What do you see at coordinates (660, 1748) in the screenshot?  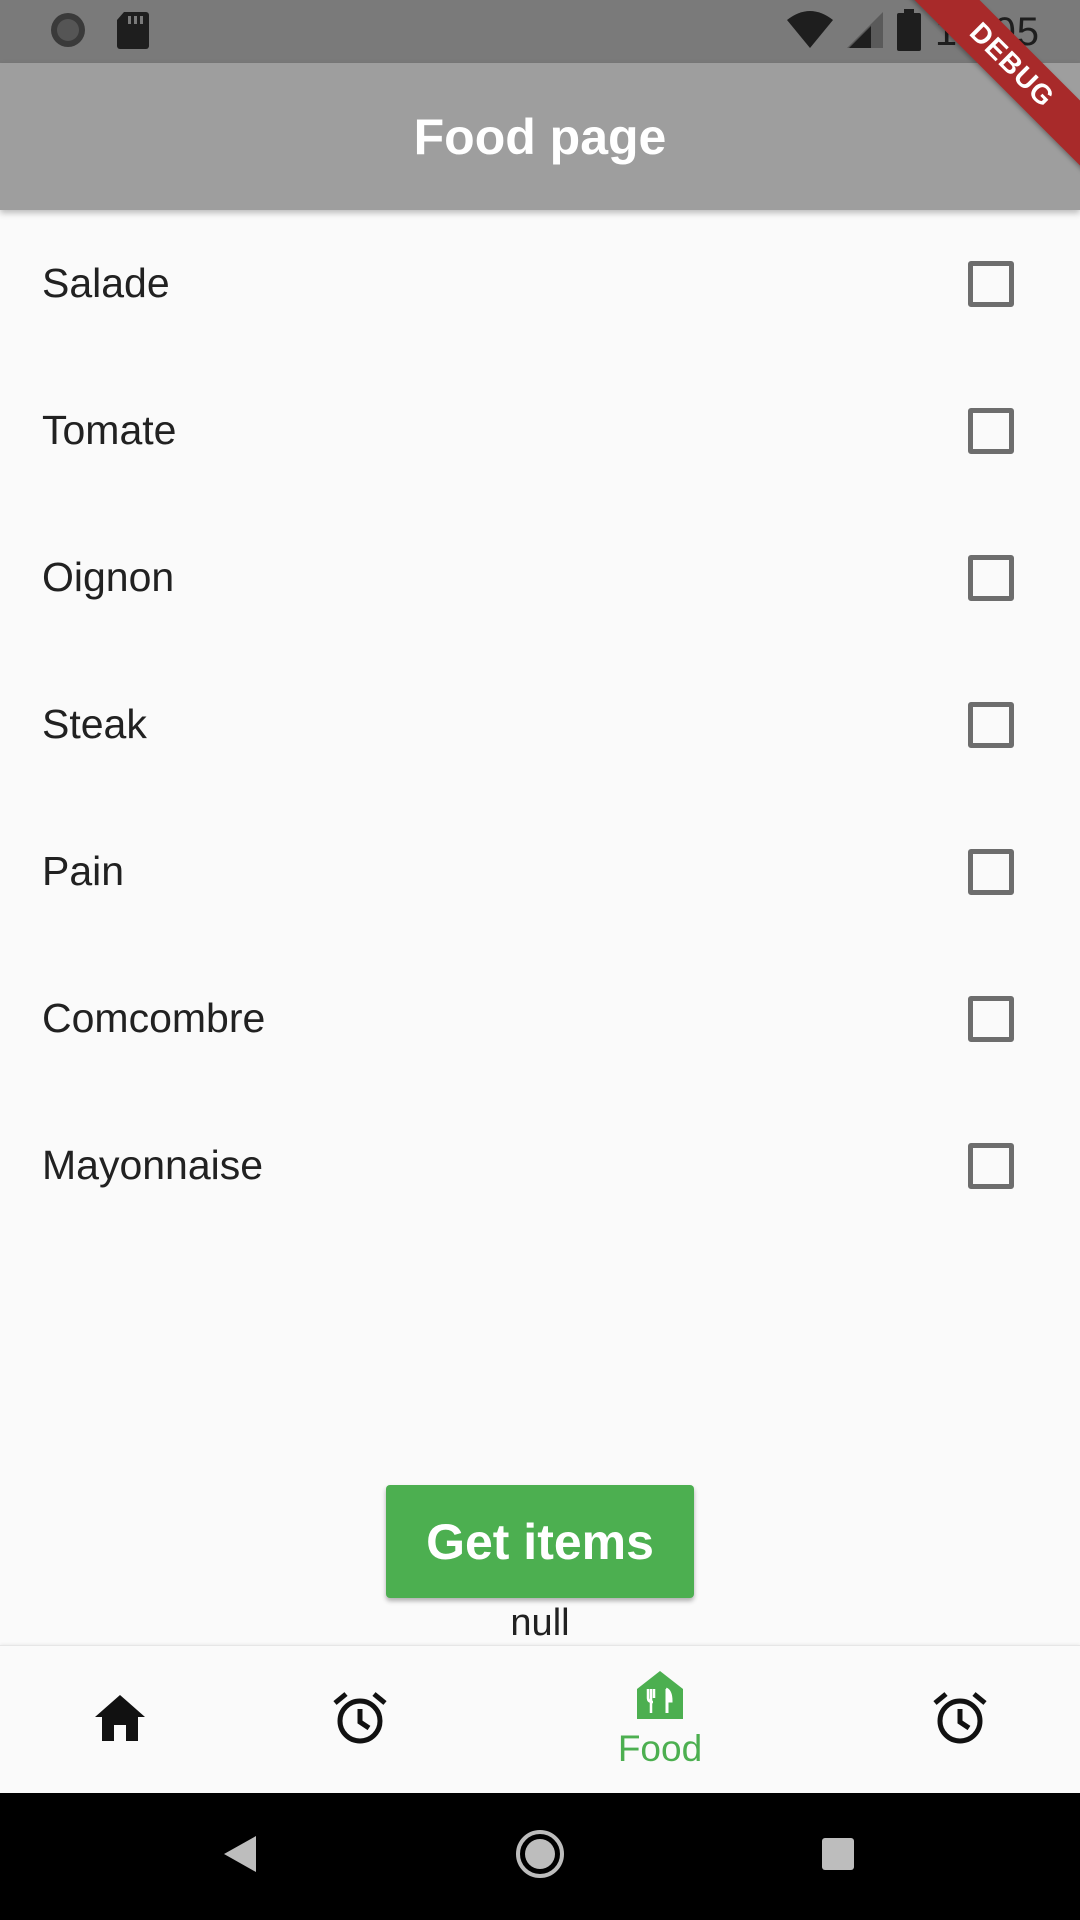 I see `nav-item-label: Food` at bounding box center [660, 1748].